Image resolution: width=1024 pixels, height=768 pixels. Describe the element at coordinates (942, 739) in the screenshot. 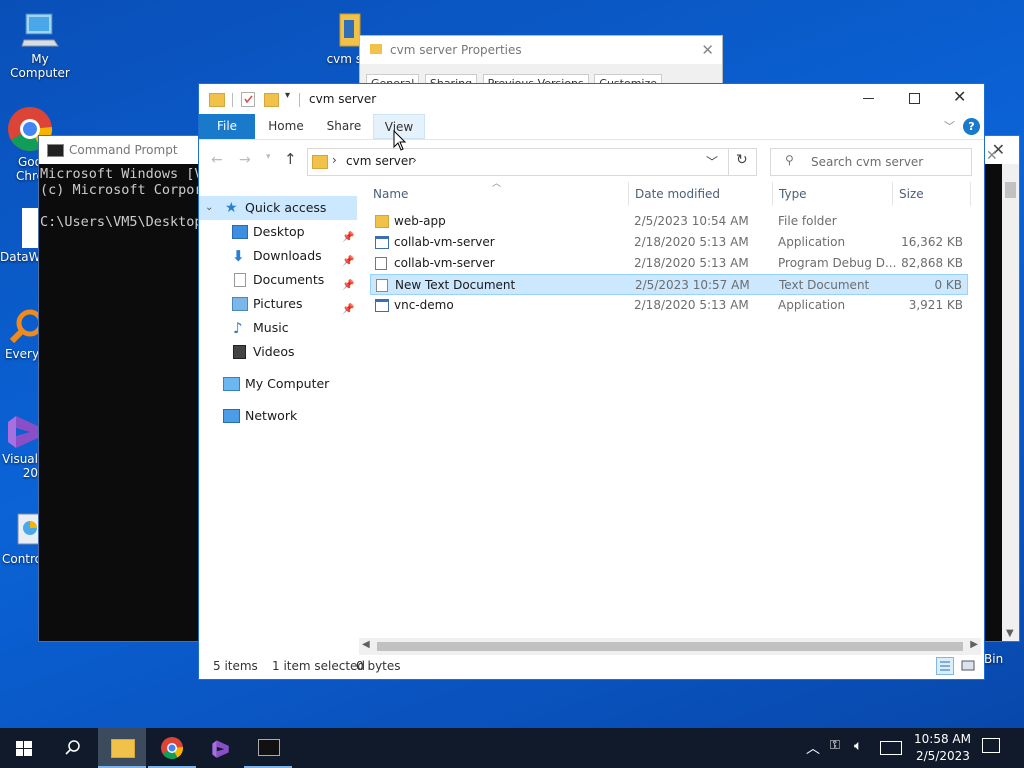

I see `clock-time: 10:58 AM` at that location.